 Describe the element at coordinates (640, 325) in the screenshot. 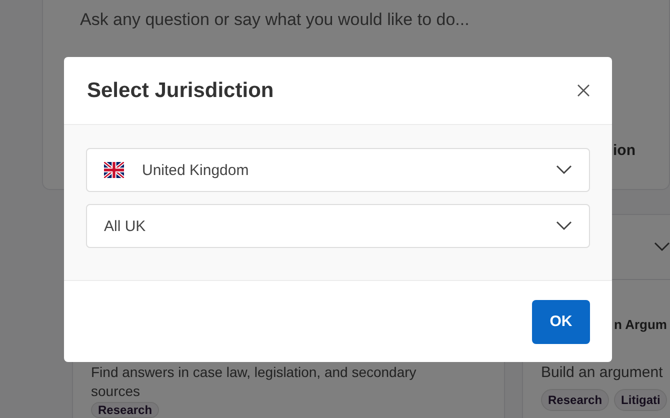

I see `card-title: n Argum` at that location.